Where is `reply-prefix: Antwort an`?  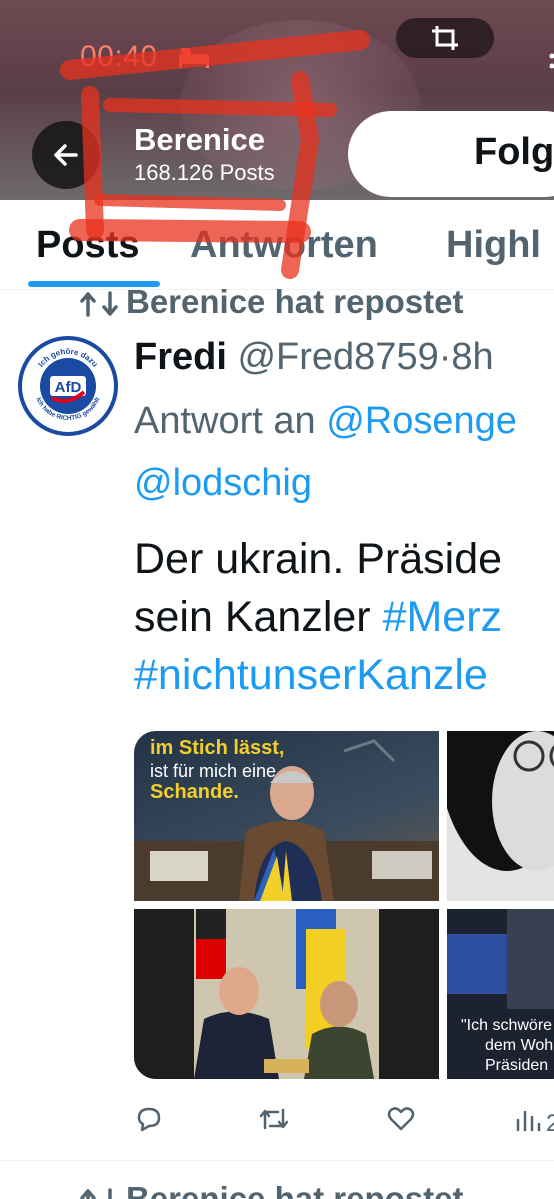
reply-prefix: Antwort an is located at coordinates (225, 421).